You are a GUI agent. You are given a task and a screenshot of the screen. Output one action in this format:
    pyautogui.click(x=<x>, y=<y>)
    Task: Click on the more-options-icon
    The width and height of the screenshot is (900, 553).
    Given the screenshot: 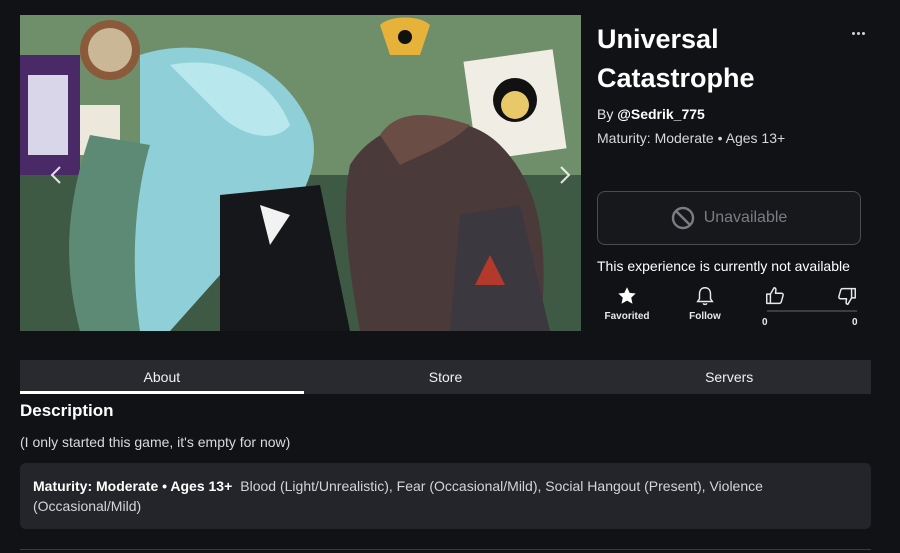 What is the action you would take?
    pyautogui.click(x=858, y=33)
    